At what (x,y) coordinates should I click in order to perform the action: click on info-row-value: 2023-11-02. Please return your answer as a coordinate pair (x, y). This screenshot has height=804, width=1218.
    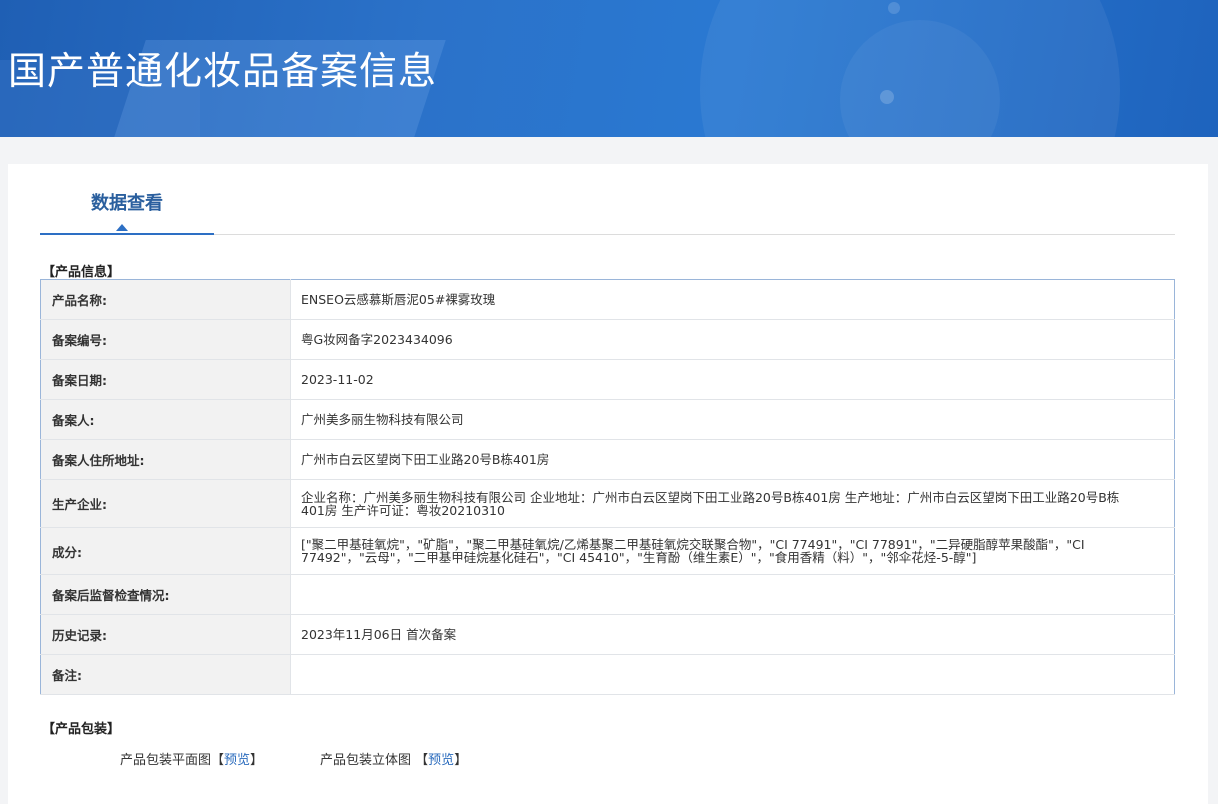
    Looking at the image, I should click on (732, 379).